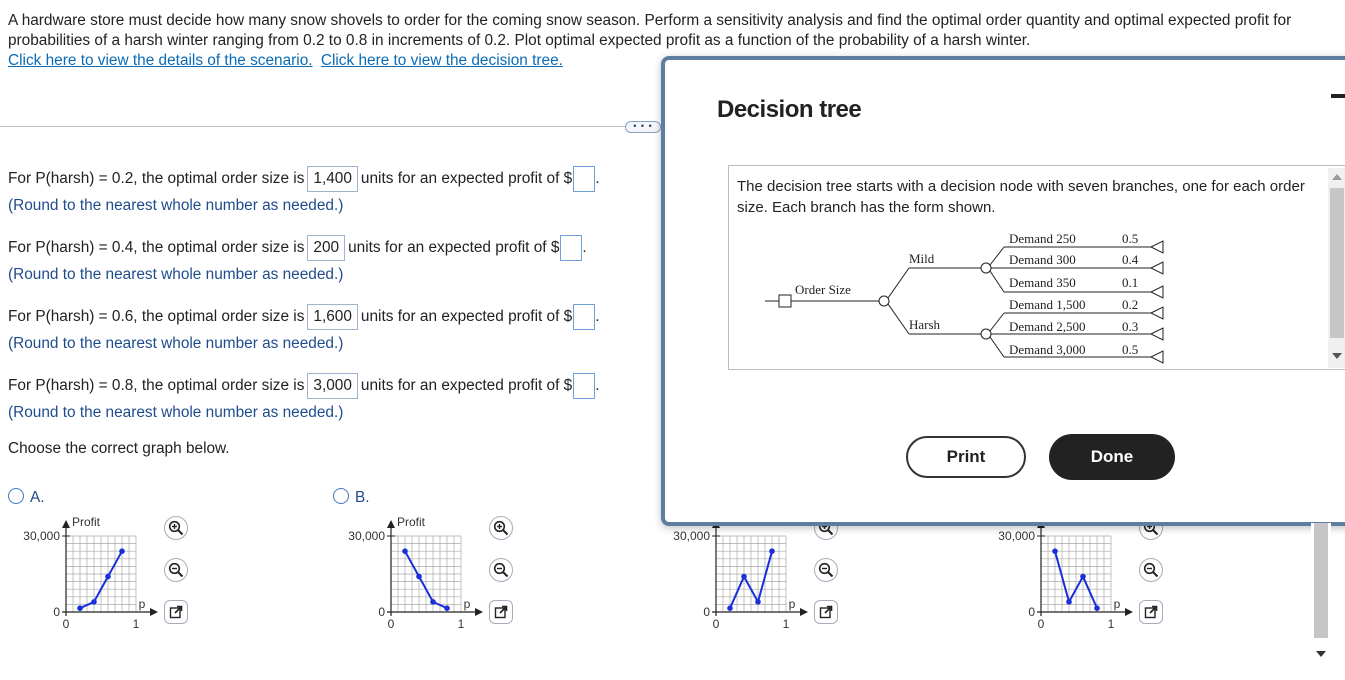 This screenshot has width=1345, height=680. Describe the element at coordinates (442, 60) in the screenshot. I see `decision-tree-link: Click here to view the decision tree.` at that location.